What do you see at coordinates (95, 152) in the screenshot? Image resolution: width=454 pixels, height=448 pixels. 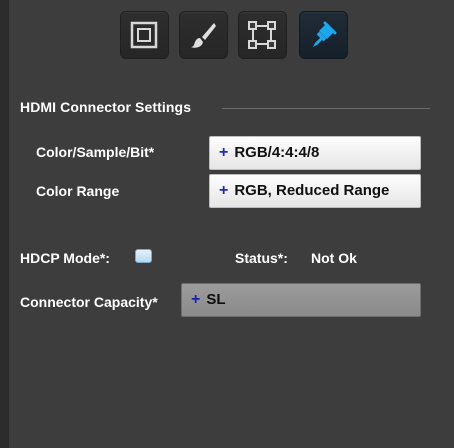 I see `color-sample-bit-label: Color/Sample/Bit*` at bounding box center [95, 152].